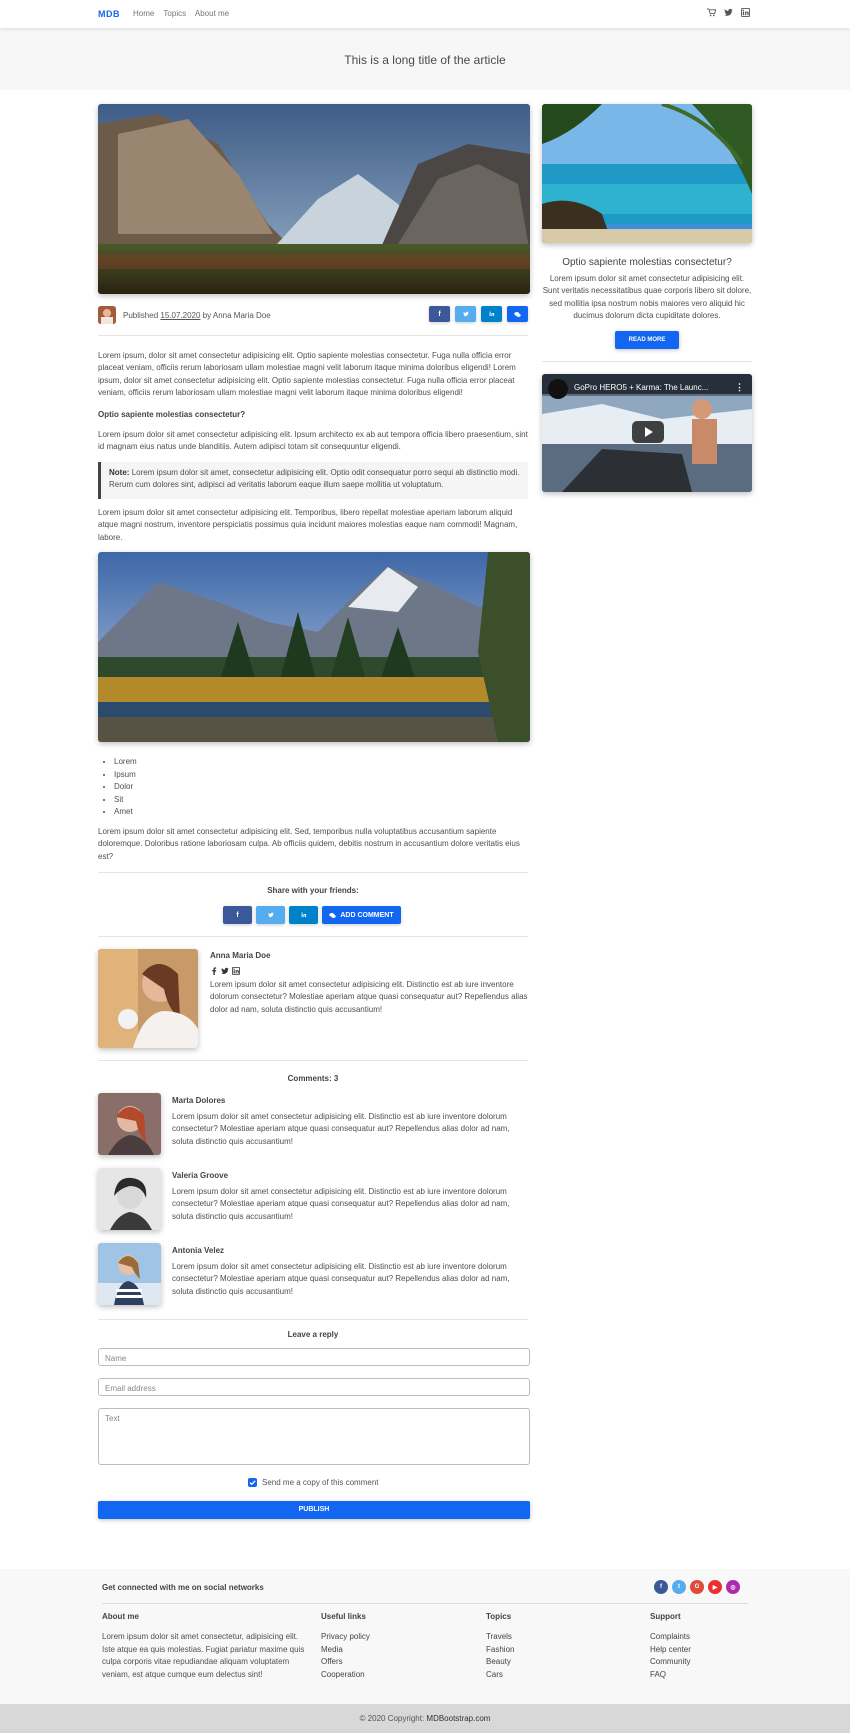  I want to click on footer-link: Privacy policy, so click(345, 1637).